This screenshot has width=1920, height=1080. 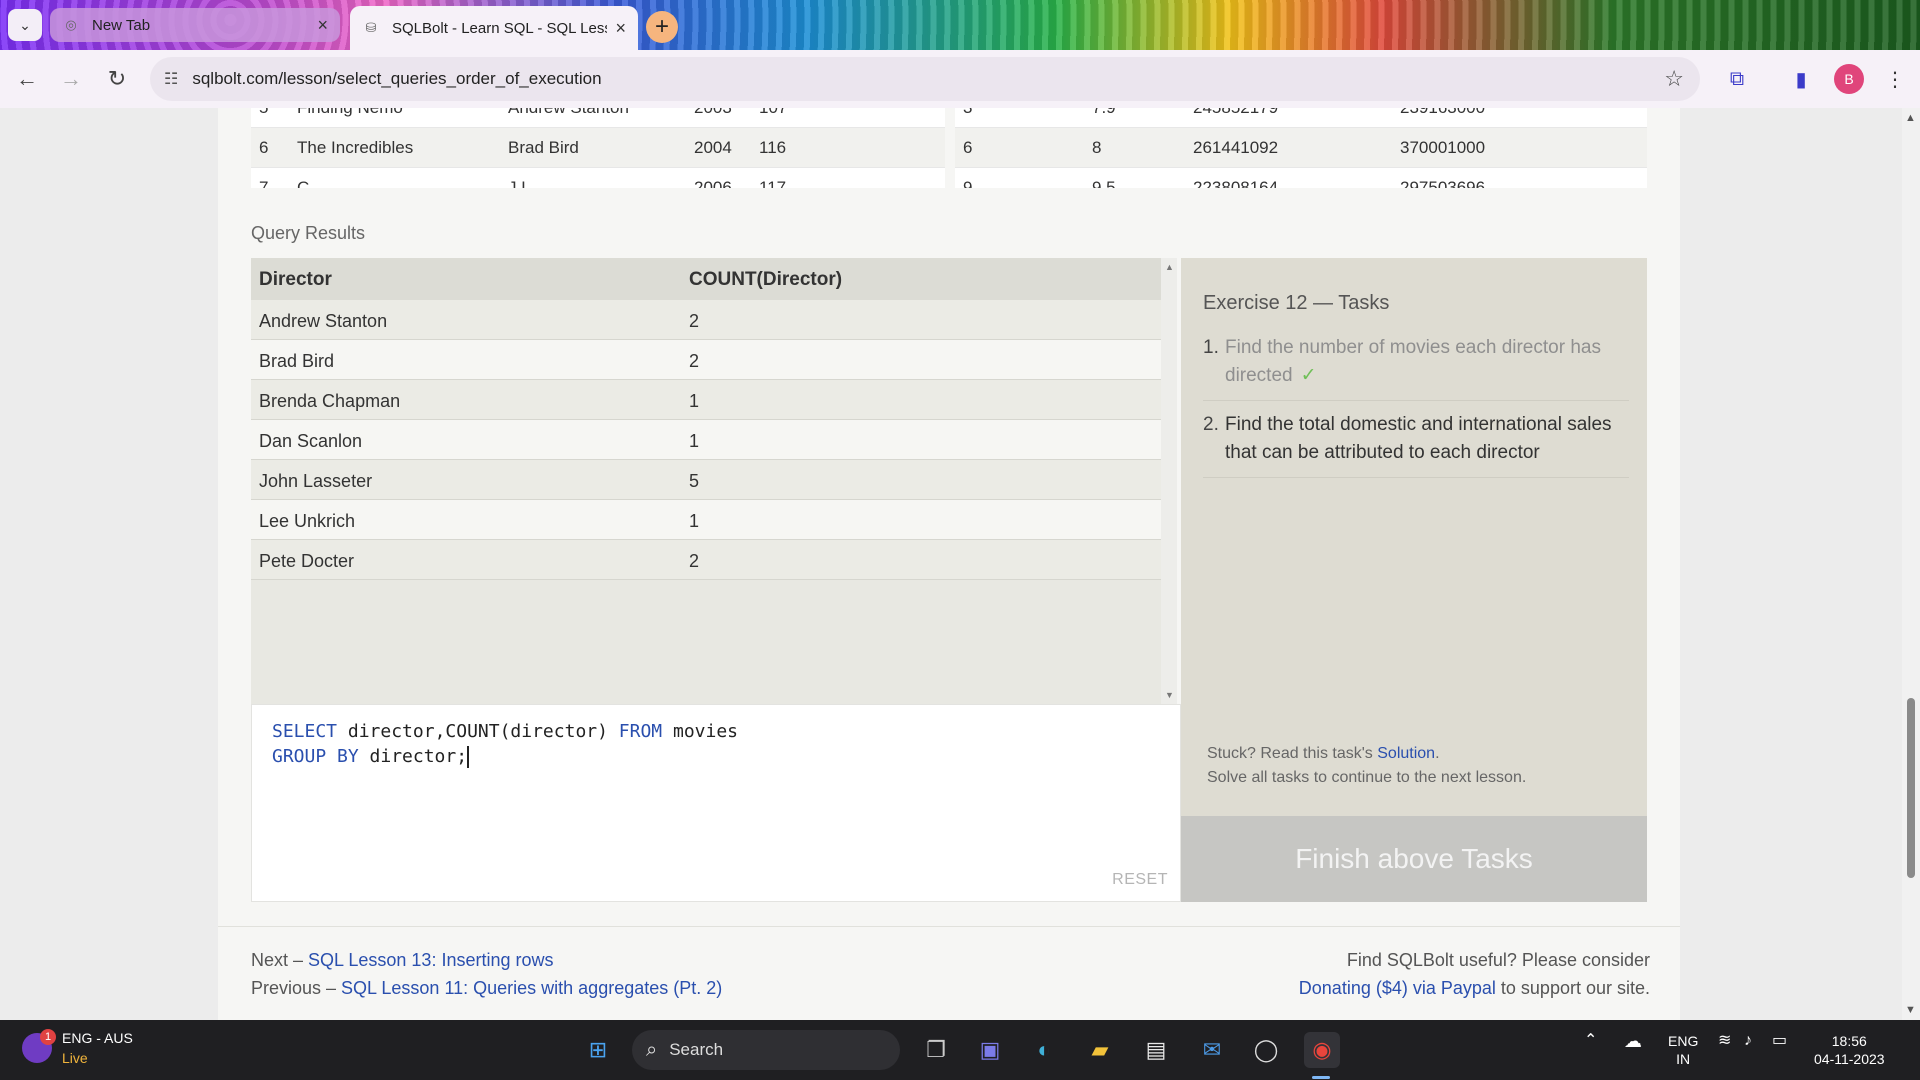 What do you see at coordinates (1397, 988) in the screenshot?
I see `donate-link: Donating ($4) via Paypal` at bounding box center [1397, 988].